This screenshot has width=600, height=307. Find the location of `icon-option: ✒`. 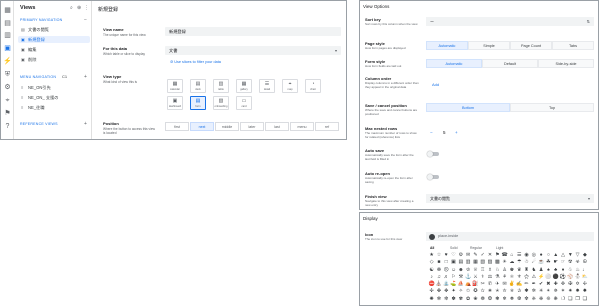

icon-option: ✒ is located at coordinates (533, 284).